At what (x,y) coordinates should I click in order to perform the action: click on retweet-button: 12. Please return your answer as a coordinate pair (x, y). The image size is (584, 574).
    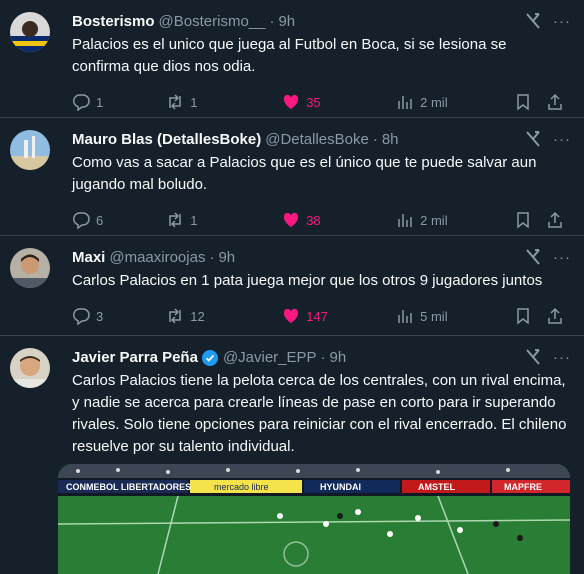
    Looking at the image, I should click on (224, 316).